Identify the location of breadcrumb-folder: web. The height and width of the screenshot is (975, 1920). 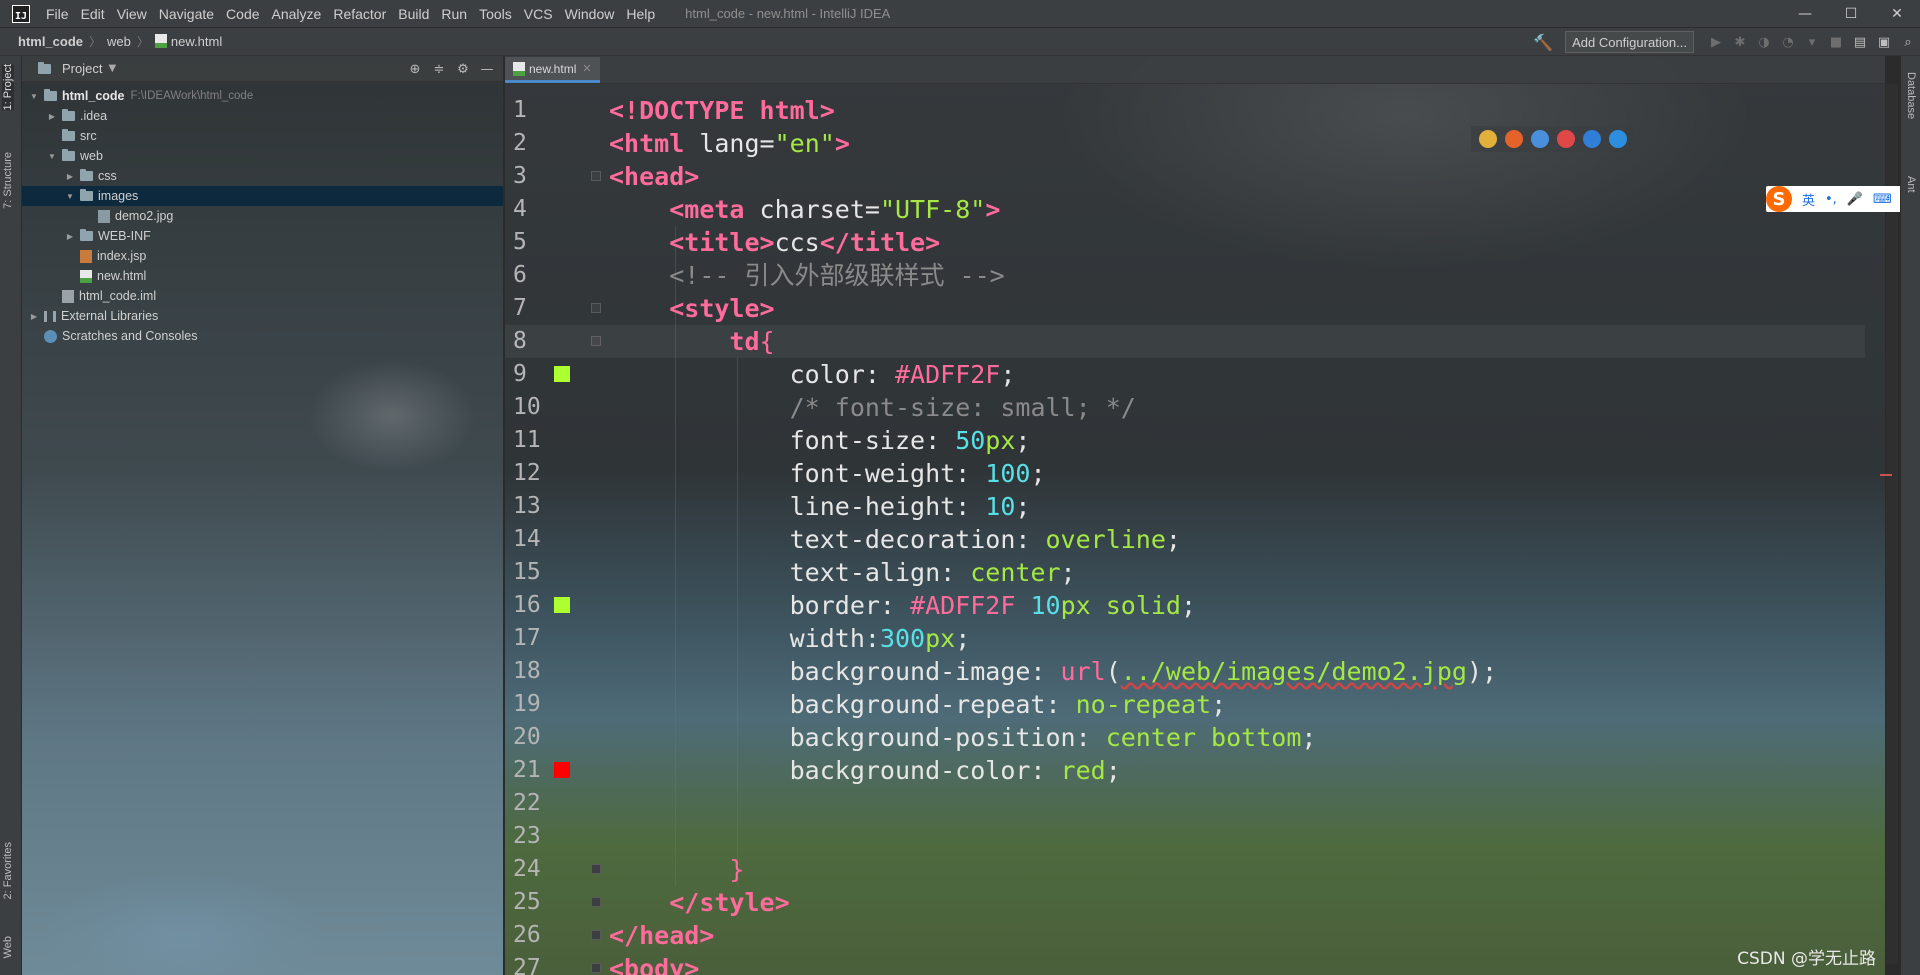
(119, 41).